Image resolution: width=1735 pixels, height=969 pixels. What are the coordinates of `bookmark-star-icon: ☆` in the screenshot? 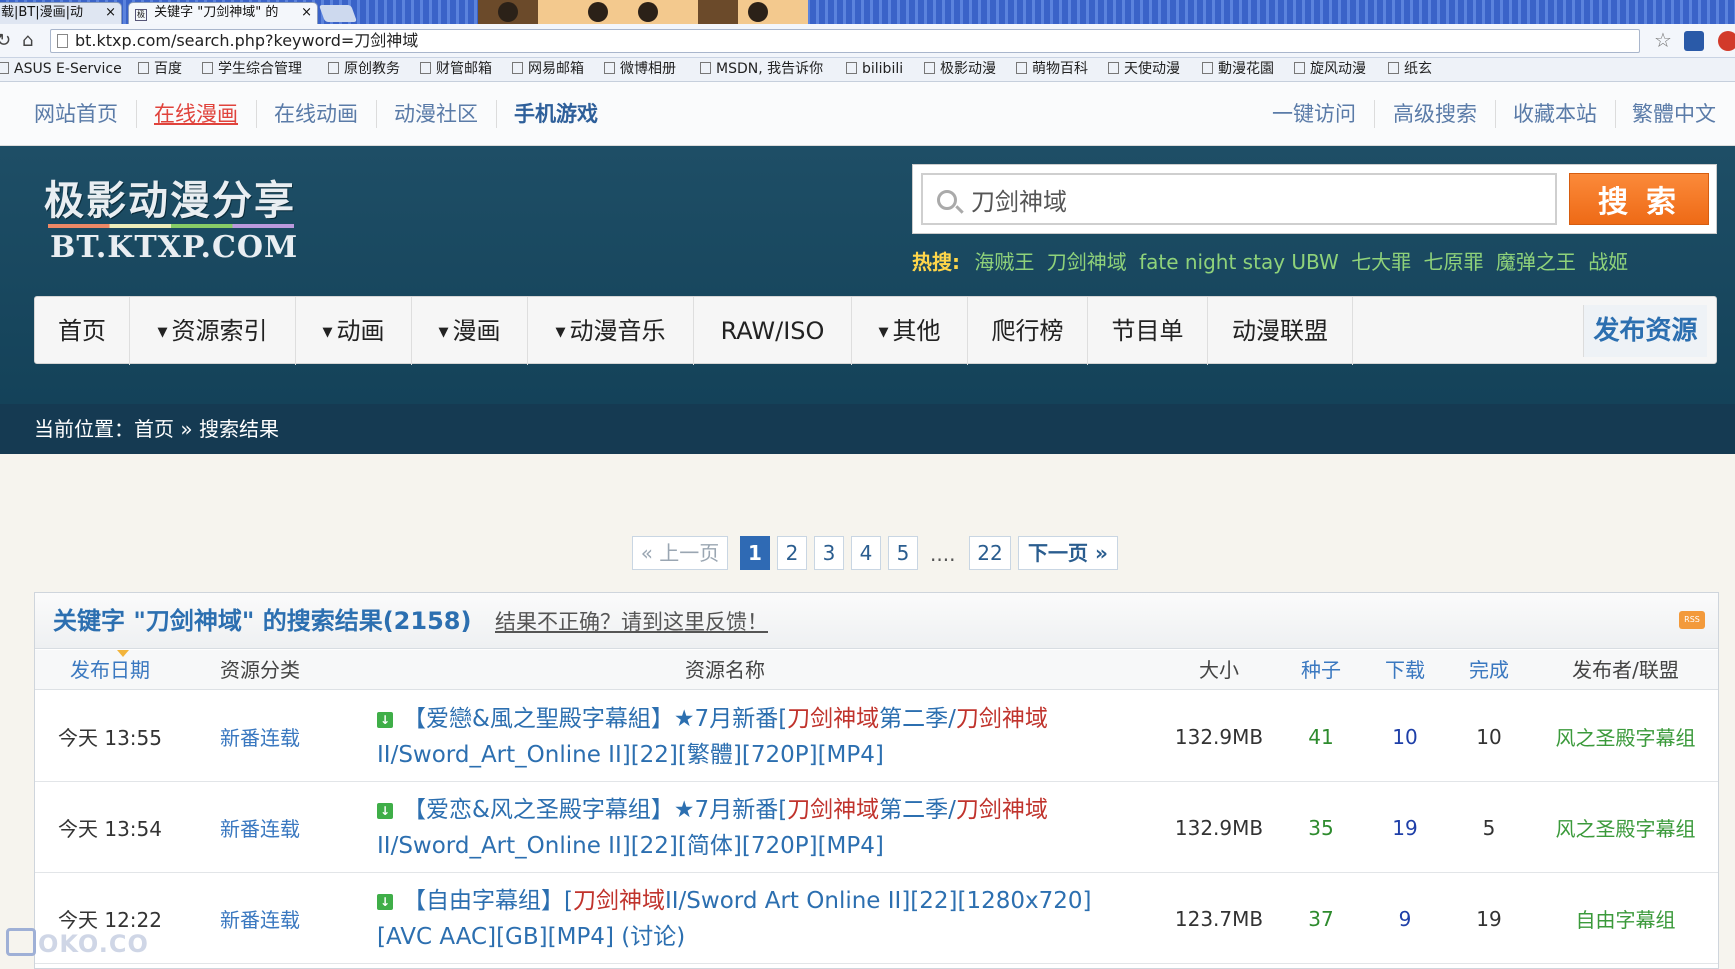 It's located at (1663, 40).